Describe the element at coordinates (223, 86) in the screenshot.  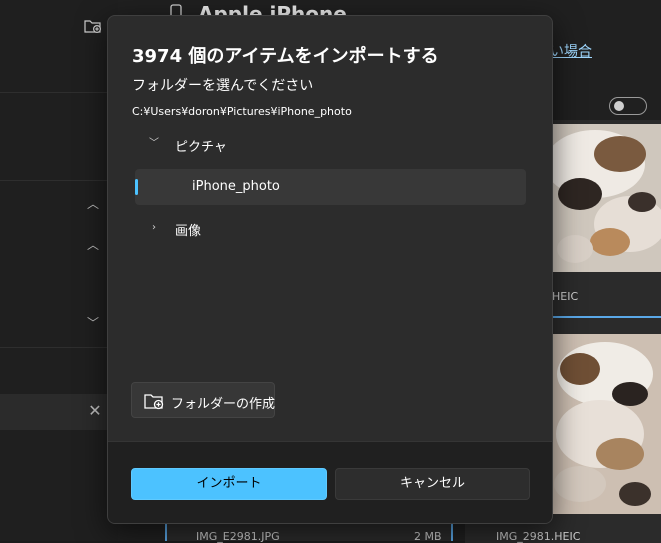
I see `dialog-subtitle: フォルダーを選んでください` at that location.